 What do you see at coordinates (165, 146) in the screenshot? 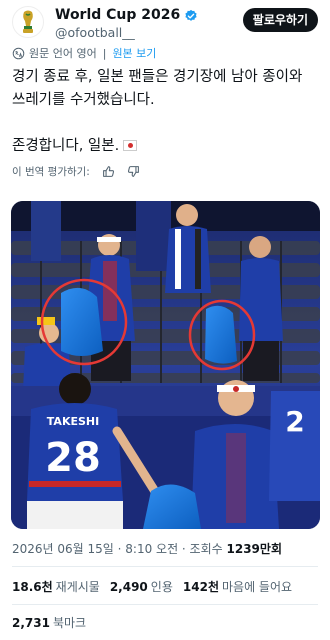
I see `tweet-line-2-container: 존경합니다, 일본.` at bounding box center [165, 146].